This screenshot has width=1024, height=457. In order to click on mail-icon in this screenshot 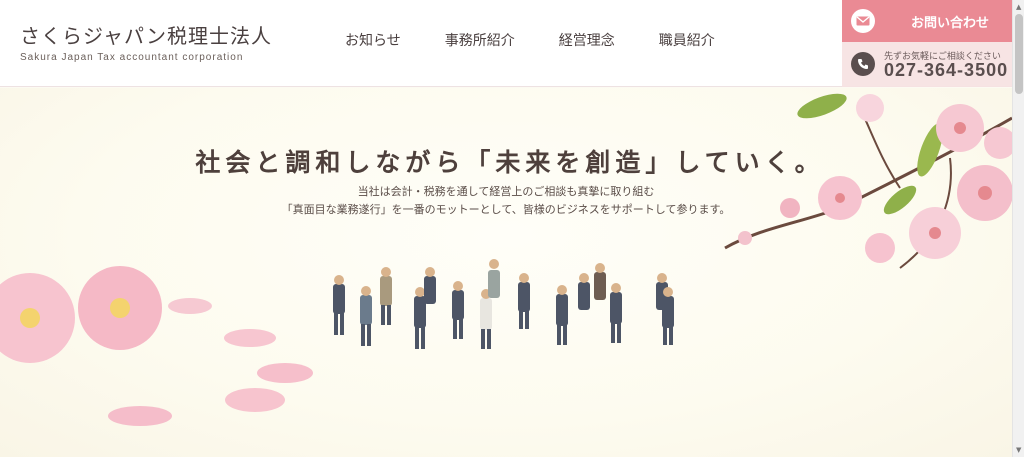, I will do `click(863, 21)`.